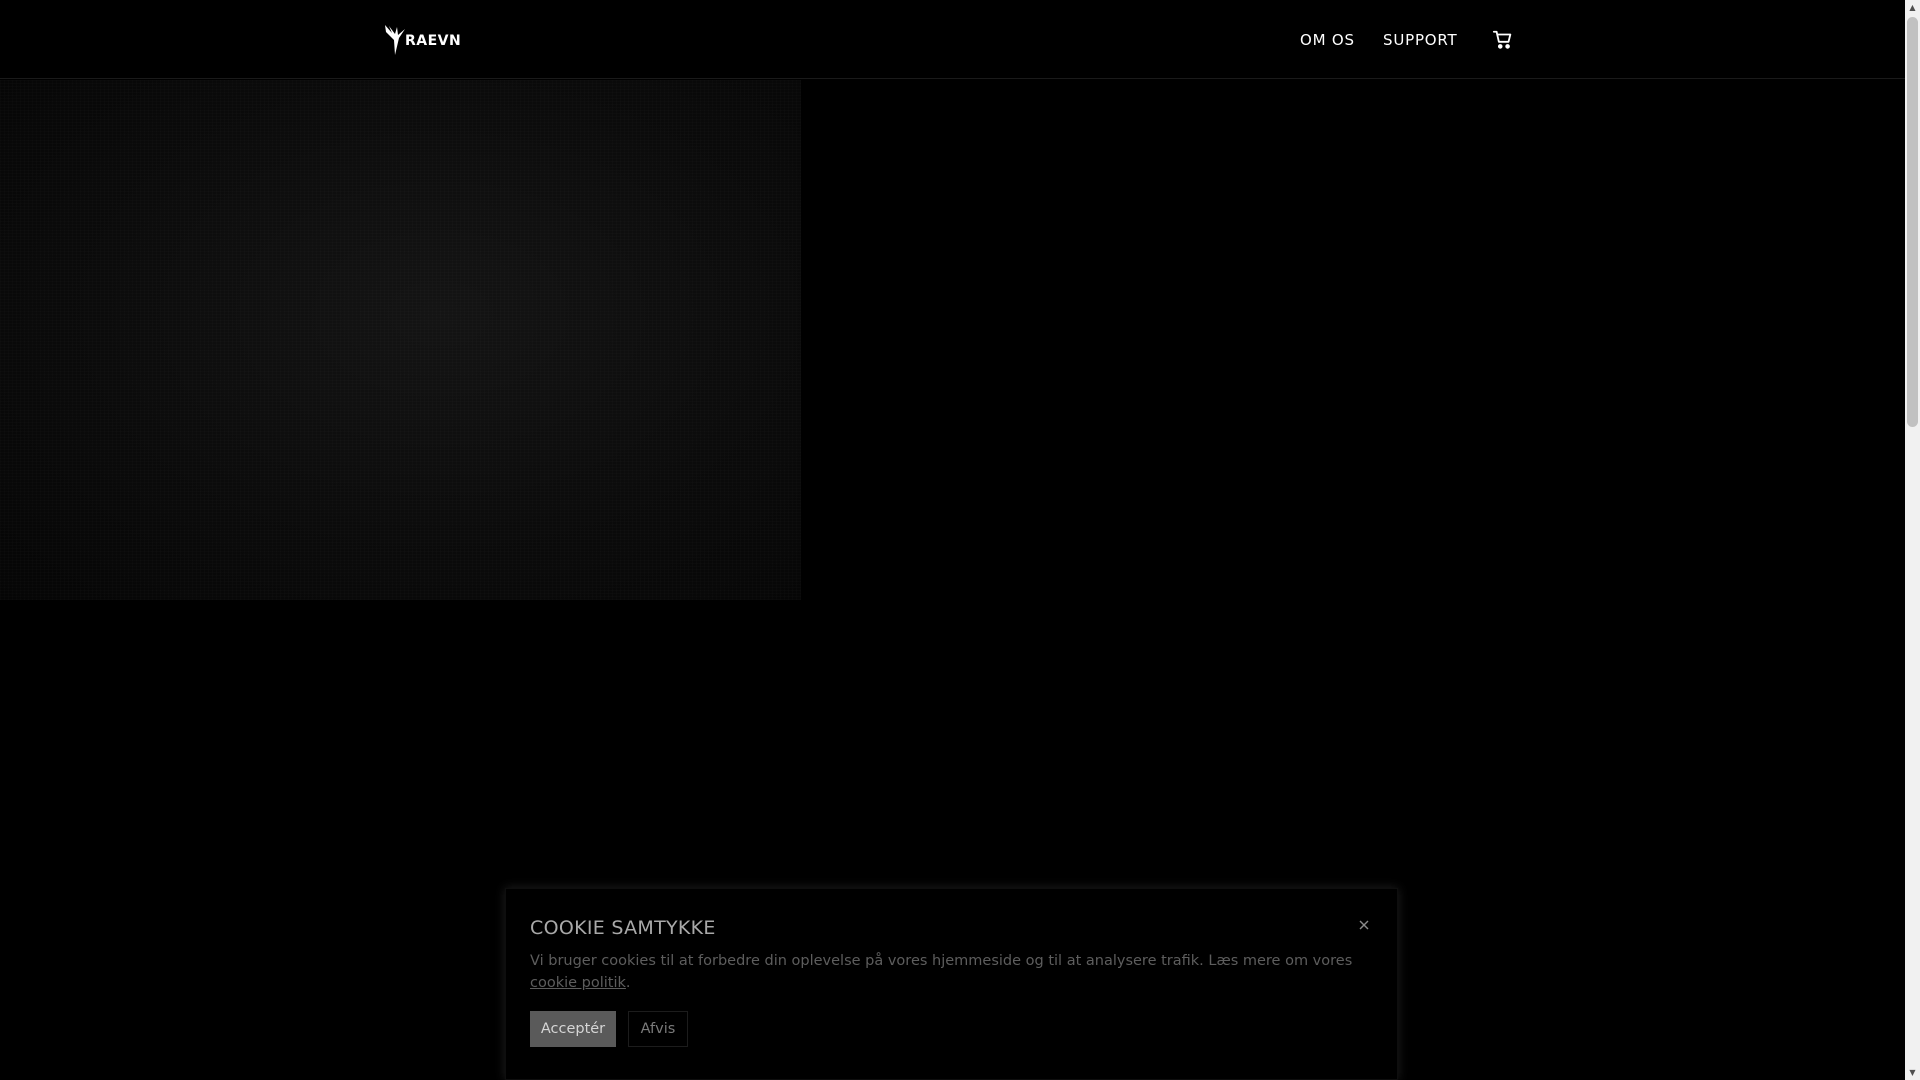 The image size is (1920, 1080). I want to click on nav-about-label: OM OS, so click(1327, 40).